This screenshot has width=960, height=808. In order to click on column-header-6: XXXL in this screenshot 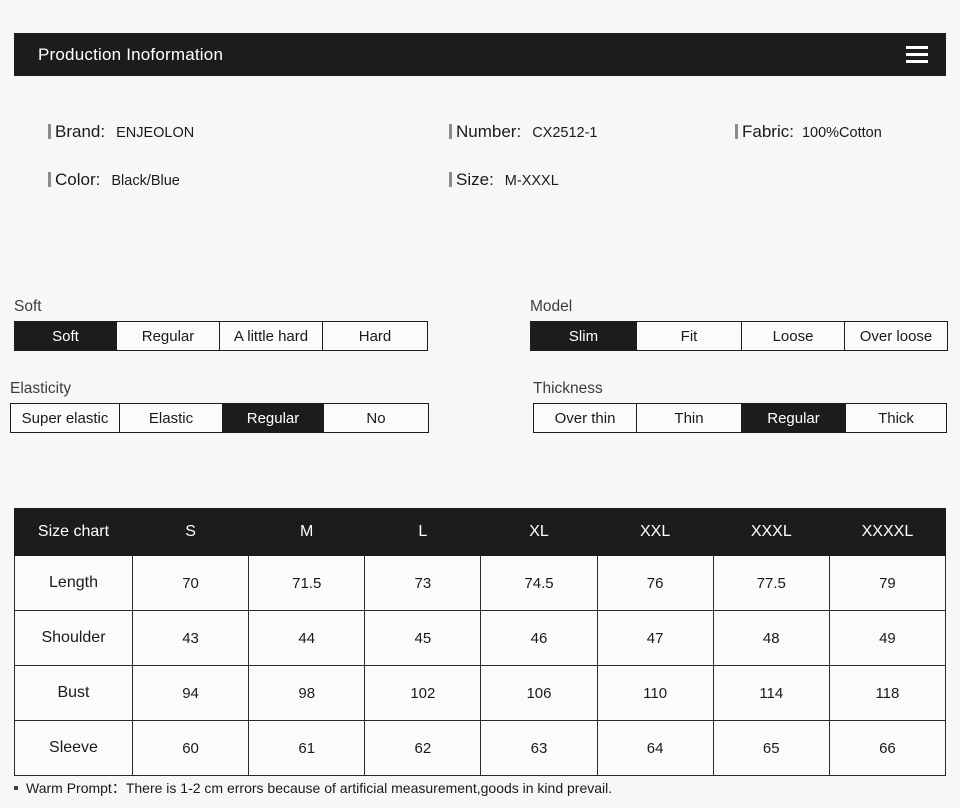, I will do `click(771, 532)`.